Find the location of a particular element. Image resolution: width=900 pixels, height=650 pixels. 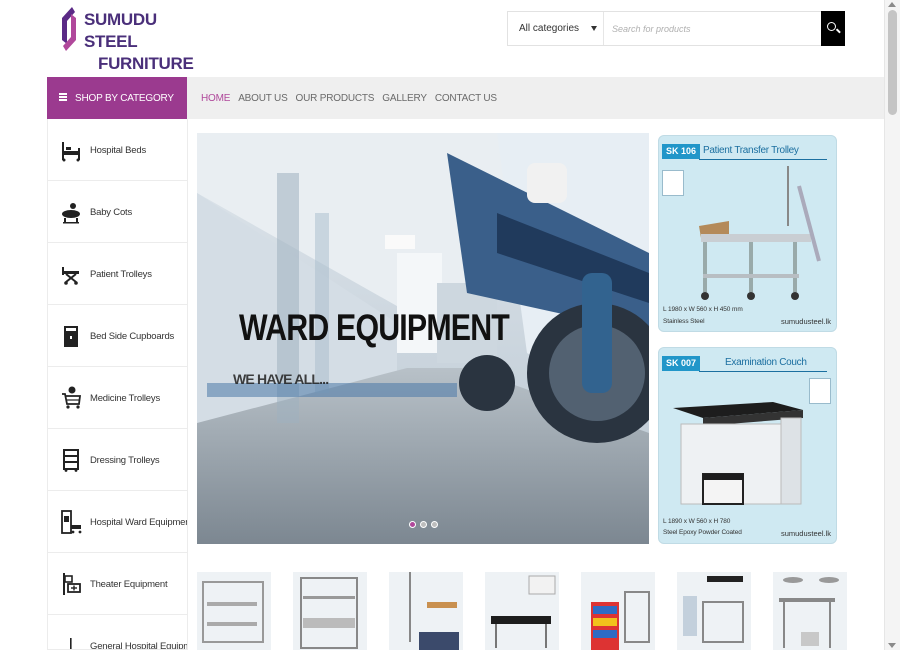

cupboard-icon is located at coordinates (71, 336).